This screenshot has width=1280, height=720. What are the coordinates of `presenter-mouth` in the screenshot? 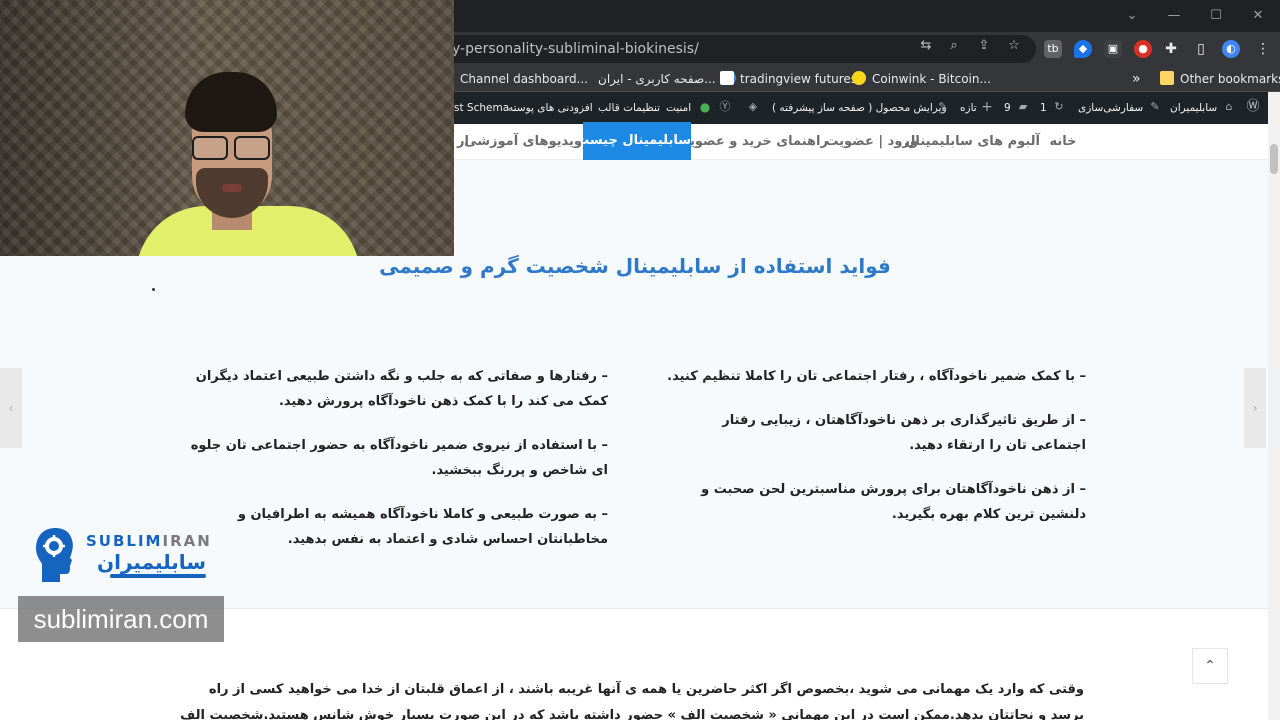 It's located at (232, 188).